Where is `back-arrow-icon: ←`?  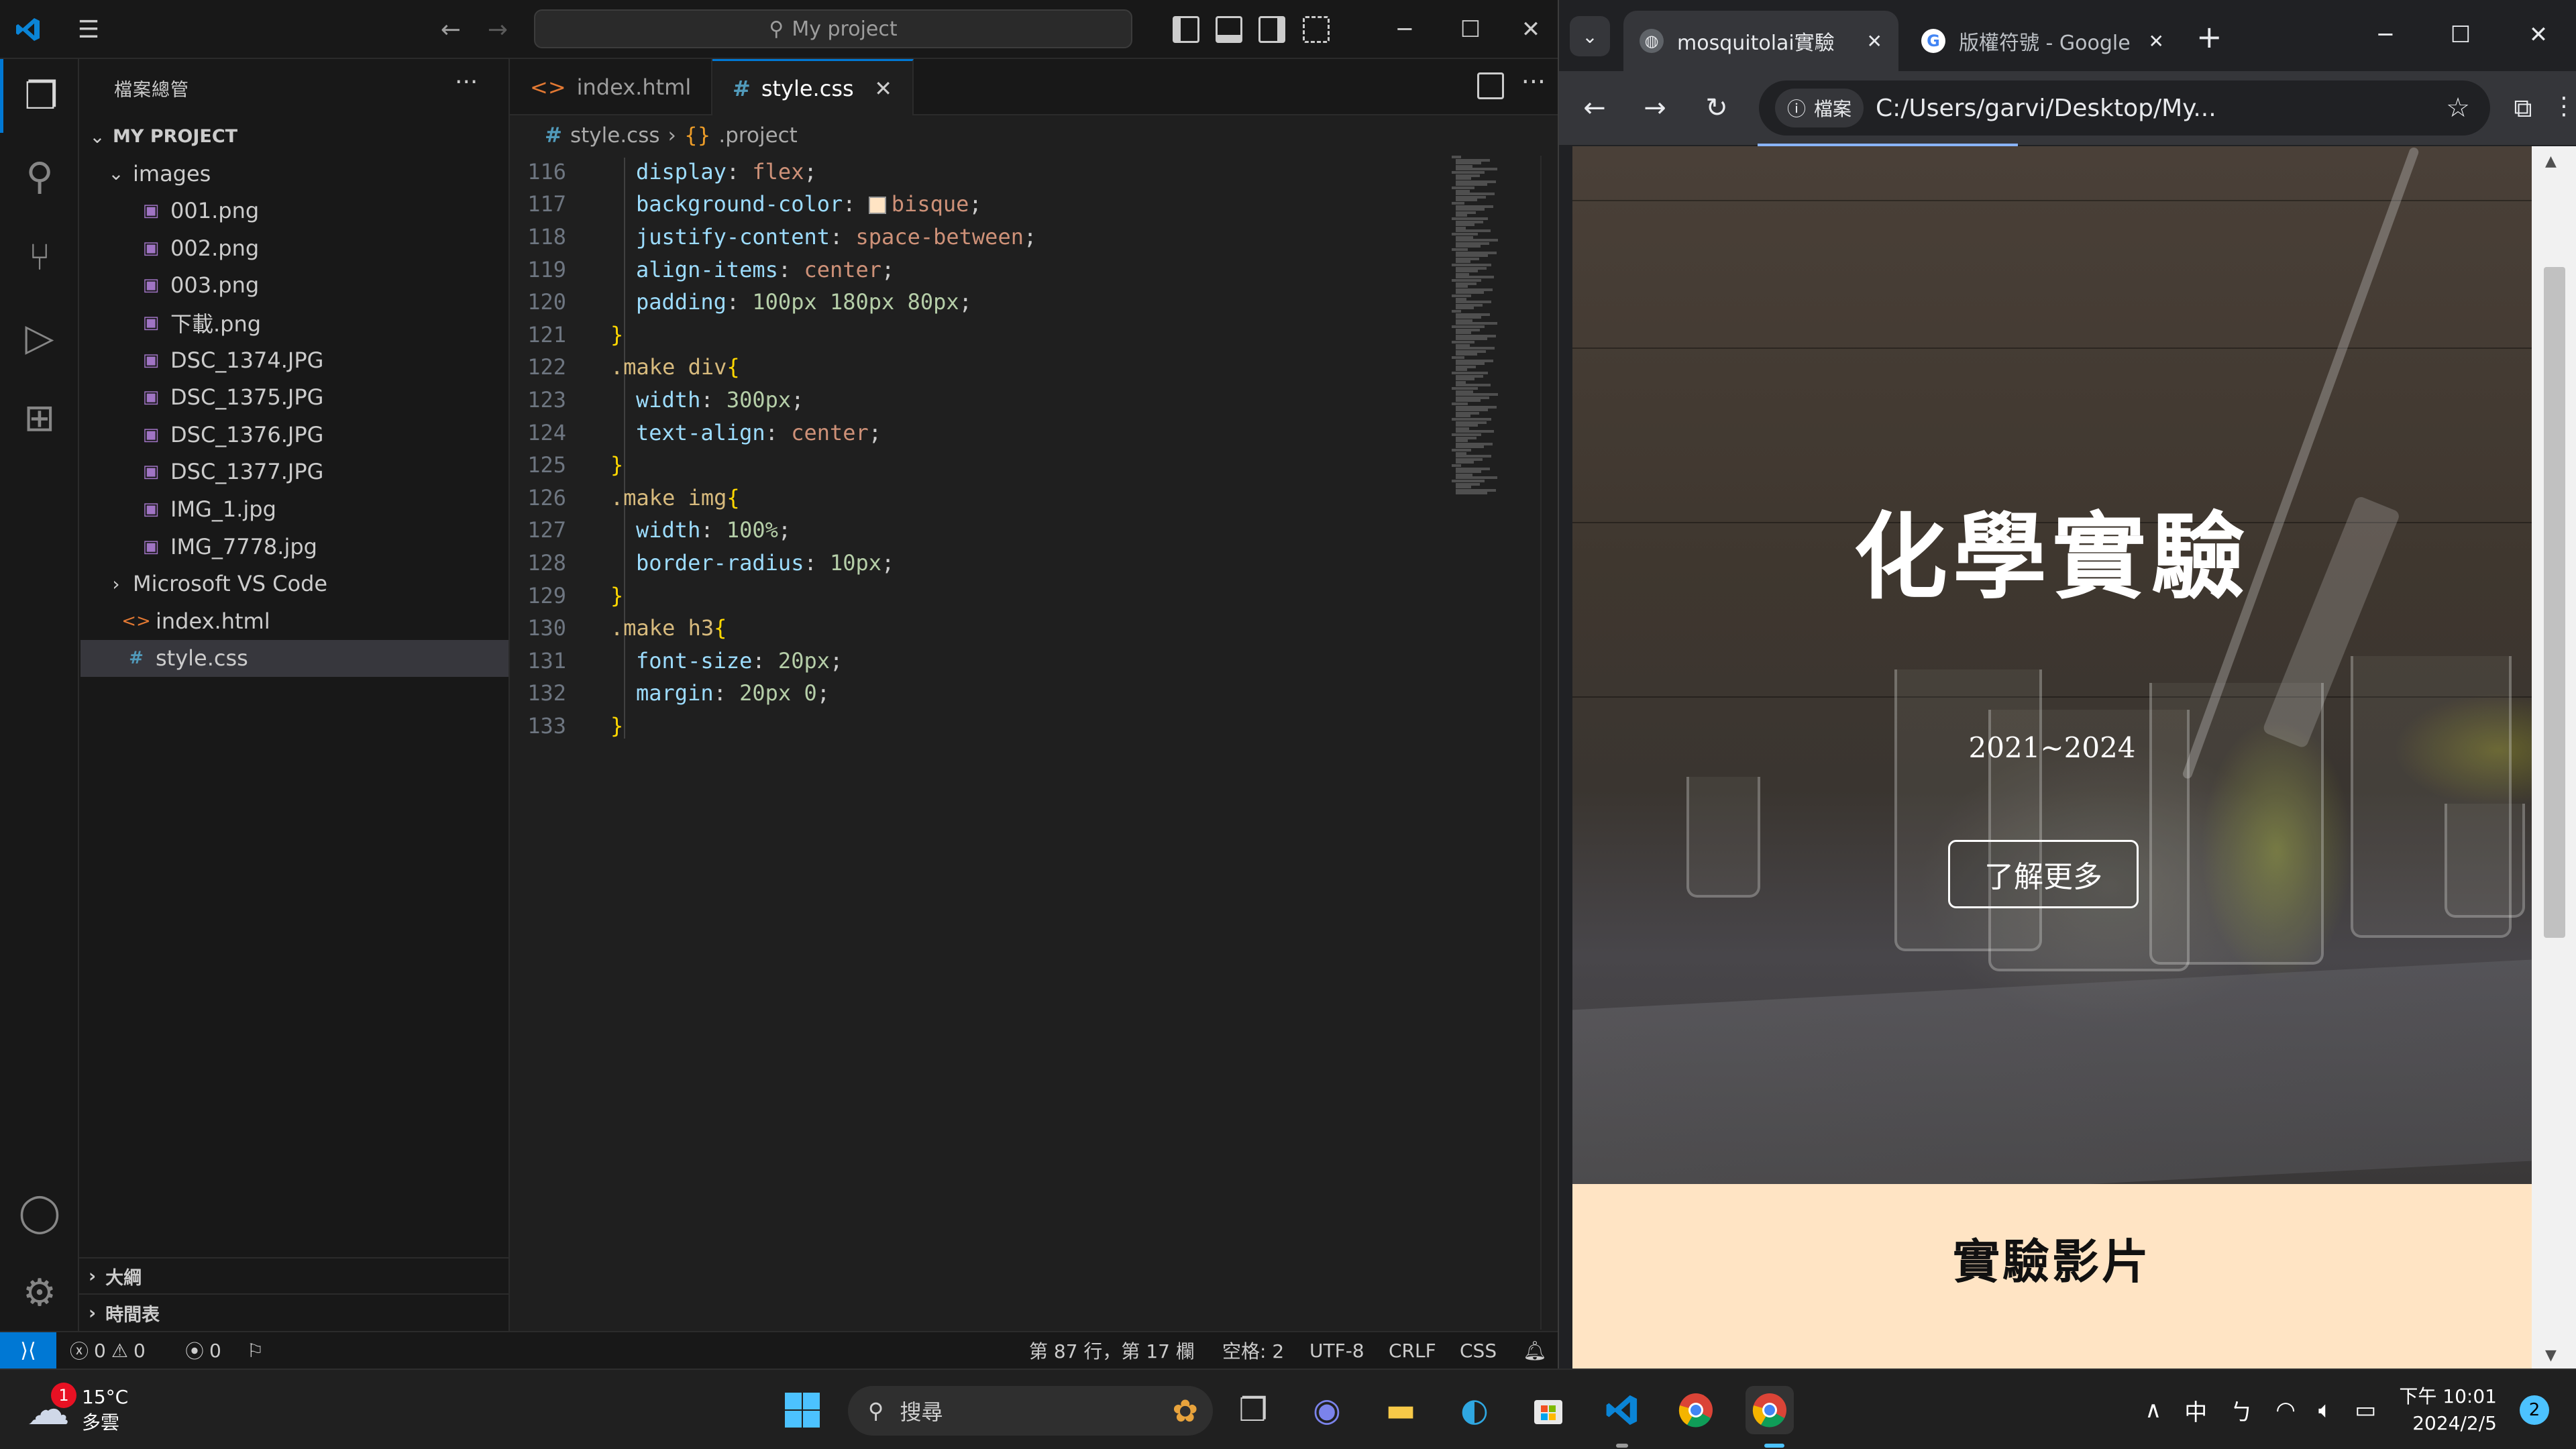 back-arrow-icon: ← is located at coordinates (1594, 108).